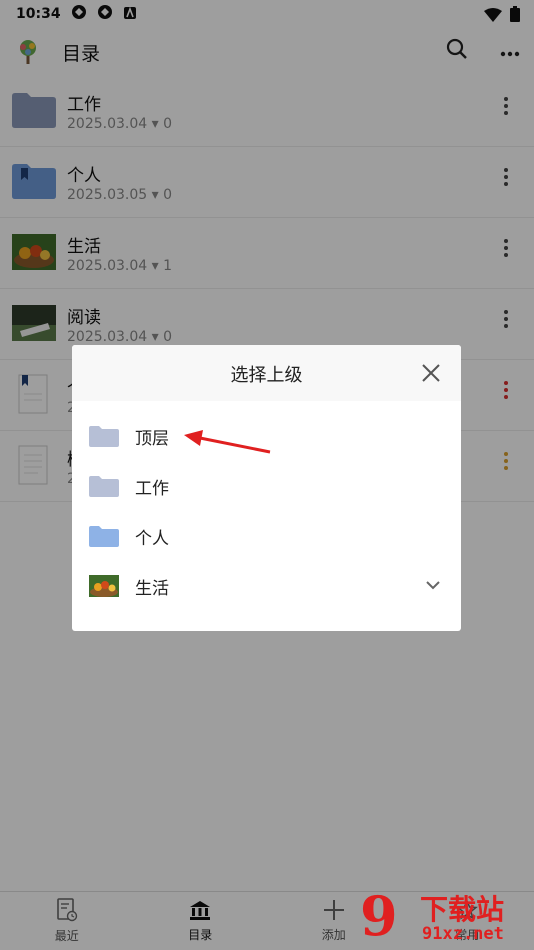  I want to click on watermark-url: 91xz.net, so click(463, 934).